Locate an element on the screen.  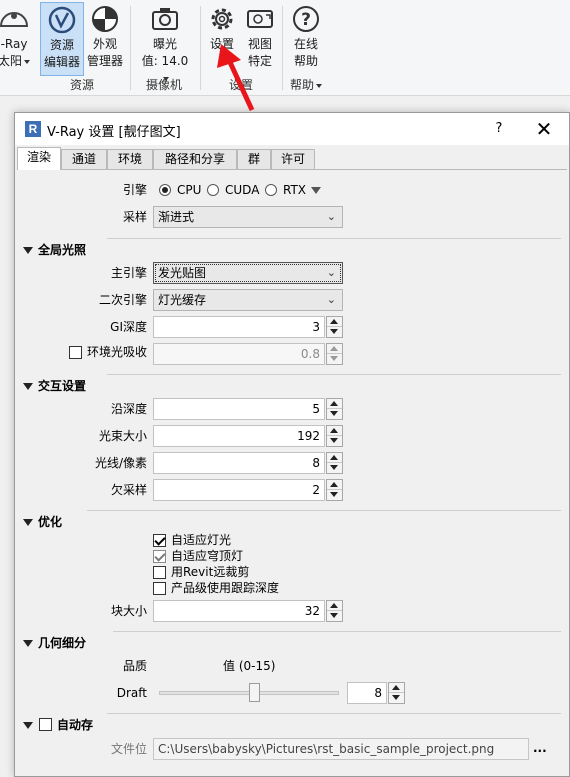
engine-cuda-label: CUDA is located at coordinates (242, 190).